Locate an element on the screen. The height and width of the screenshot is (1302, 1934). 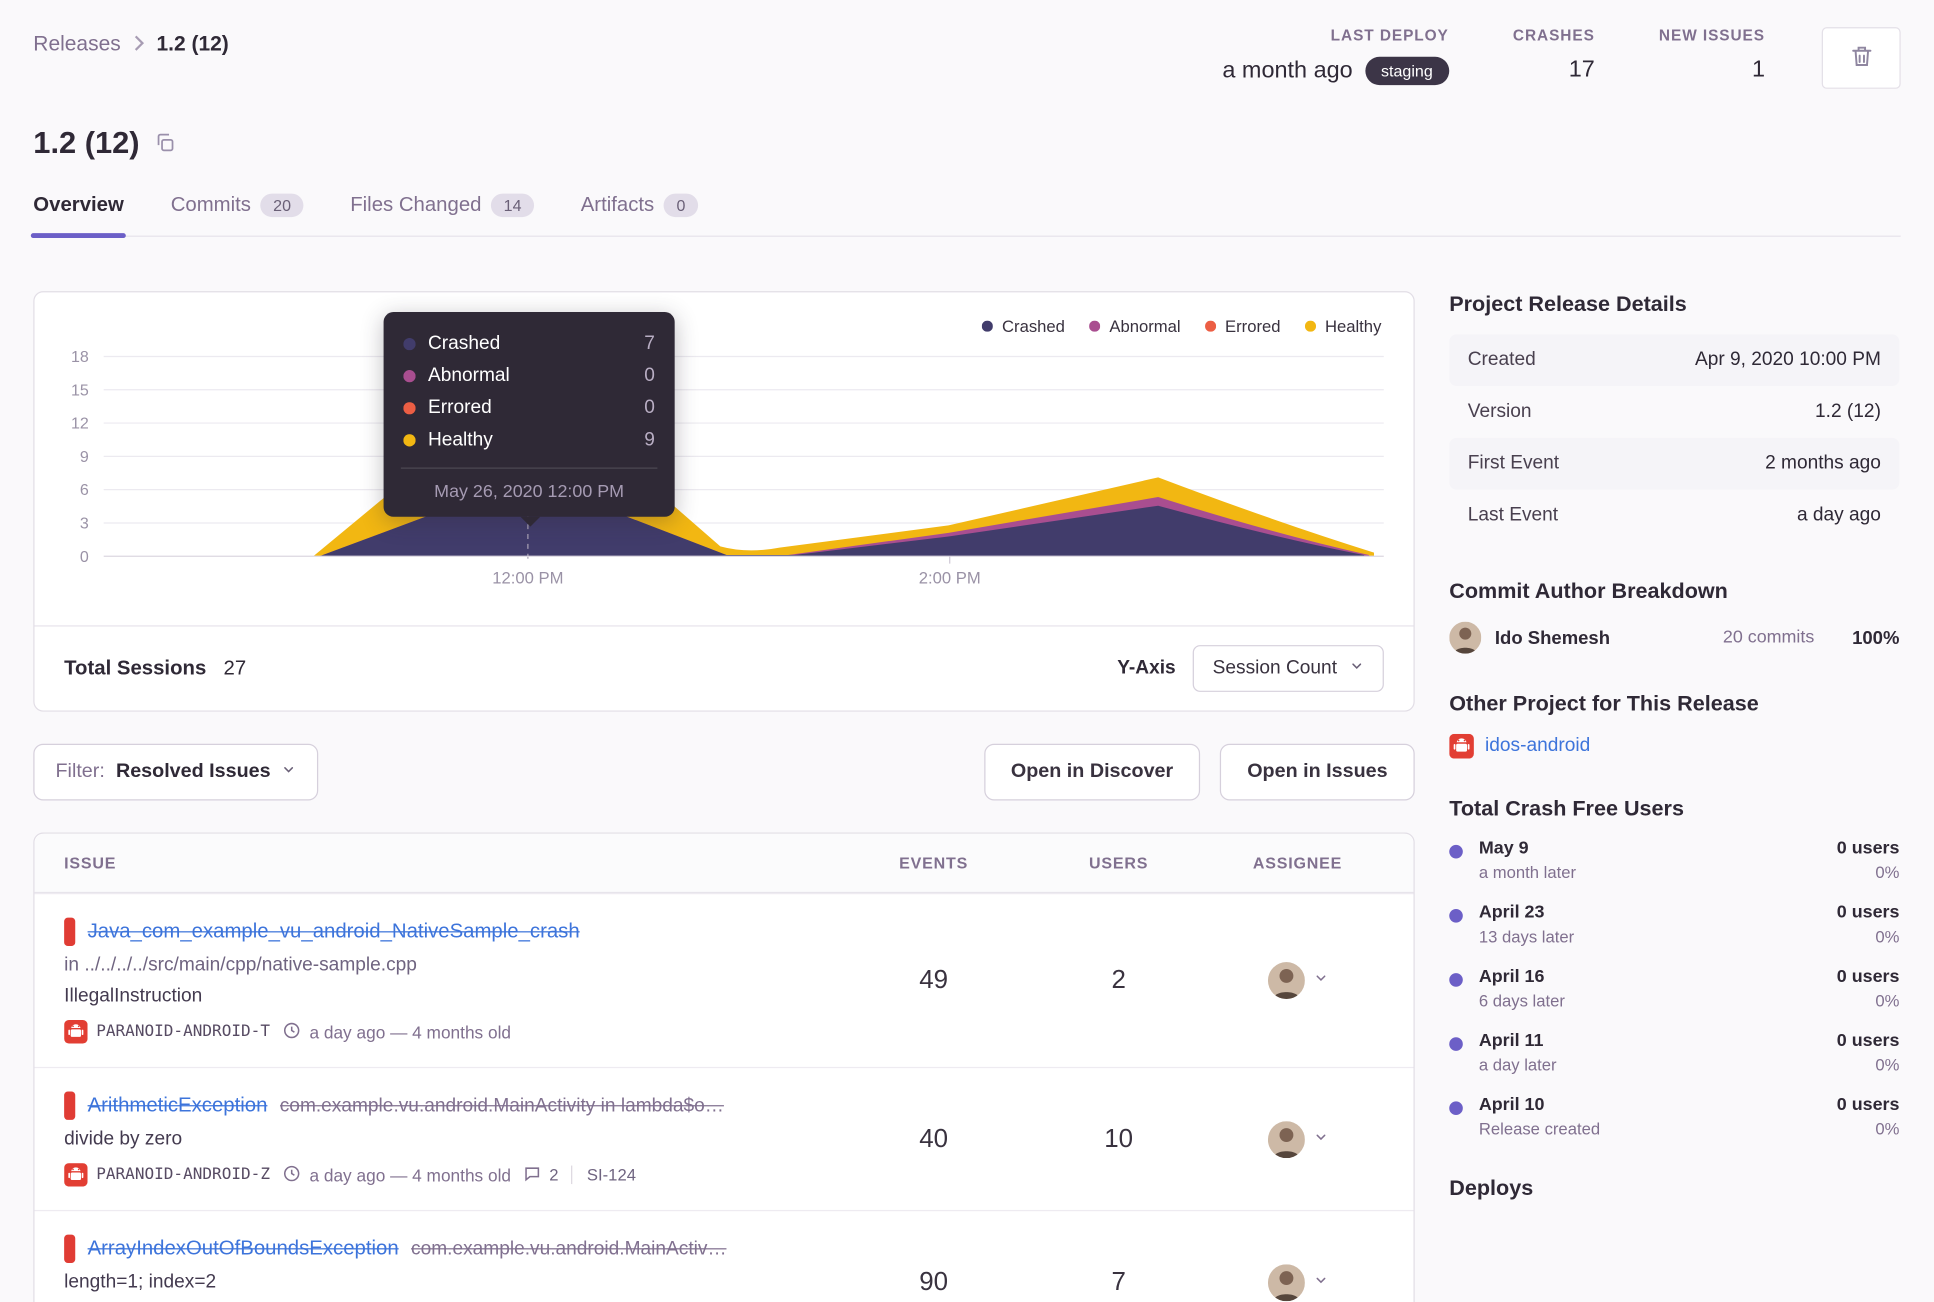
chart-y-axis: 18 15 12 9 6 3 0 is located at coordinates (83, 464).